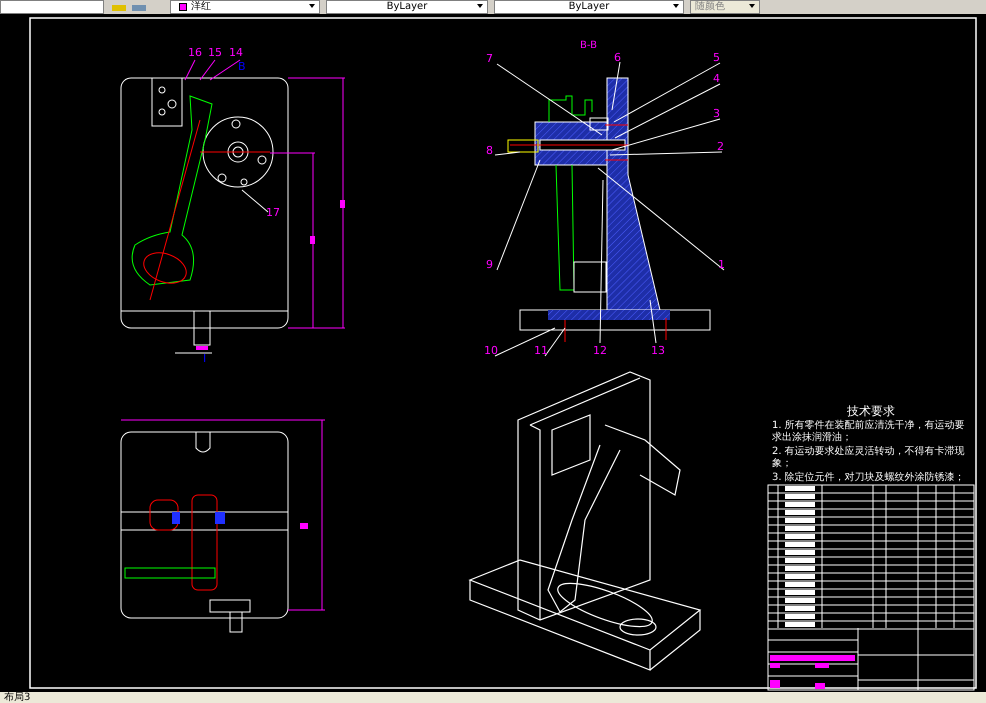  What do you see at coordinates (658, 350) in the screenshot?
I see `part-number-label: 13` at bounding box center [658, 350].